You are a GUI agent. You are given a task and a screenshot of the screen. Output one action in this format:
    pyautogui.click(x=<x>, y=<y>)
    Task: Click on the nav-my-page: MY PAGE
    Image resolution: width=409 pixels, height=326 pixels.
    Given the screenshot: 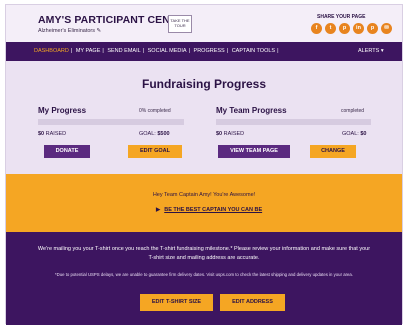 What is the action you would take?
    pyautogui.click(x=88, y=51)
    